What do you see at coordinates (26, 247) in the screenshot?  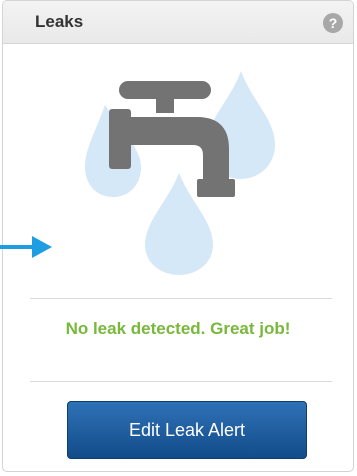 I see `right-arrow-icon` at bounding box center [26, 247].